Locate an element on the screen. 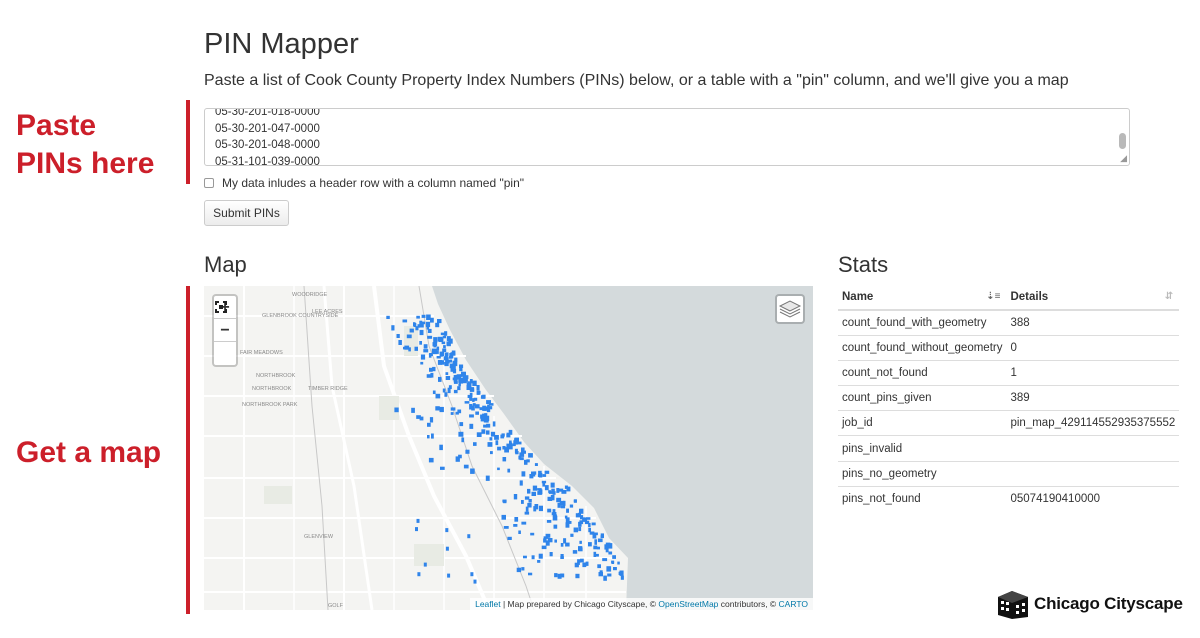 The height and width of the screenshot is (638, 1200). column-header-name: Name ⇣≡ is located at coordinates (922, 298).